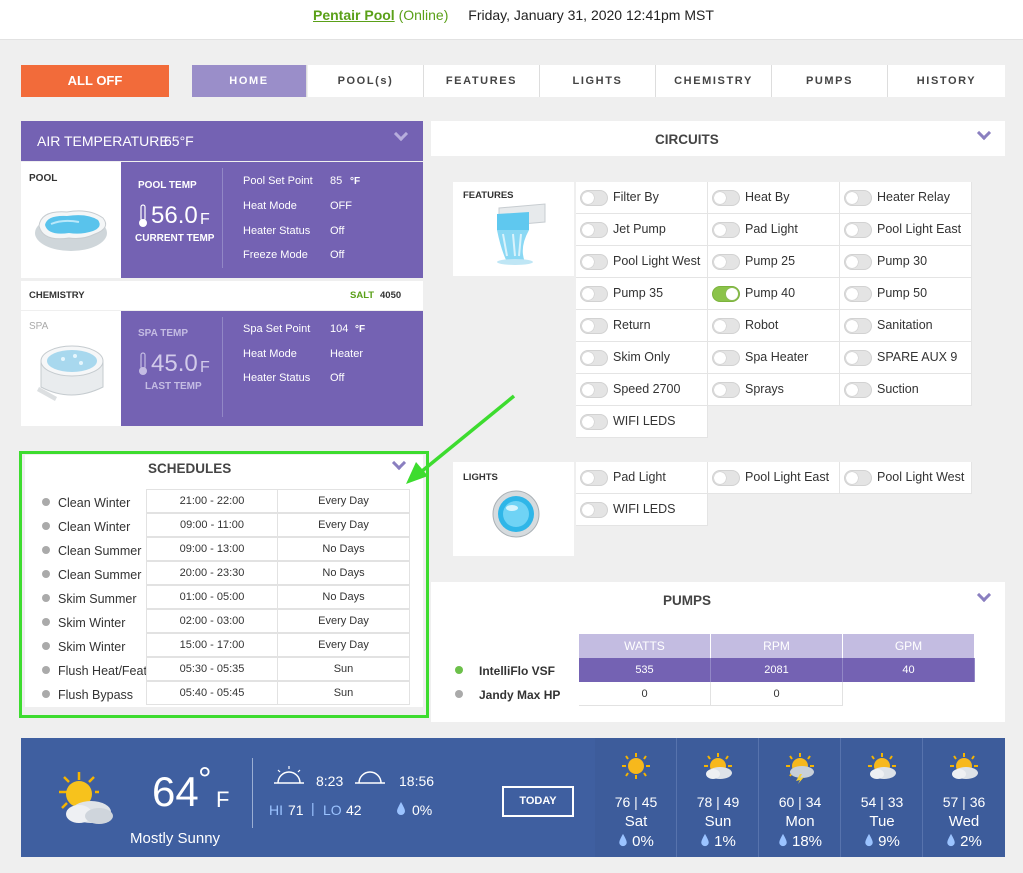  What do you see at coordinates (346, 354) in the screenshot?
I see `spa-heatmode-value: Heater` at bounding box center [346, 354].